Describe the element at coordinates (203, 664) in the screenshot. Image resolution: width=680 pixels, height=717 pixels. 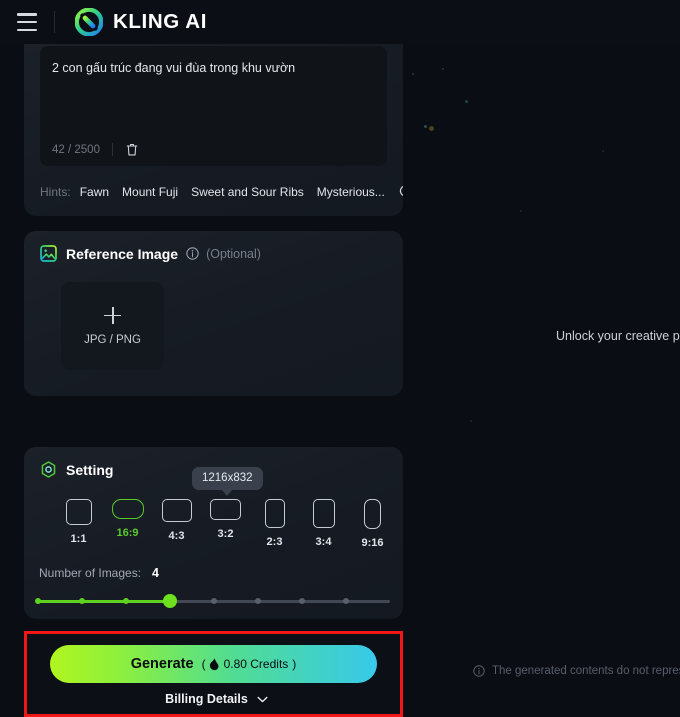
I see `cost-paren-open: (` at that location.